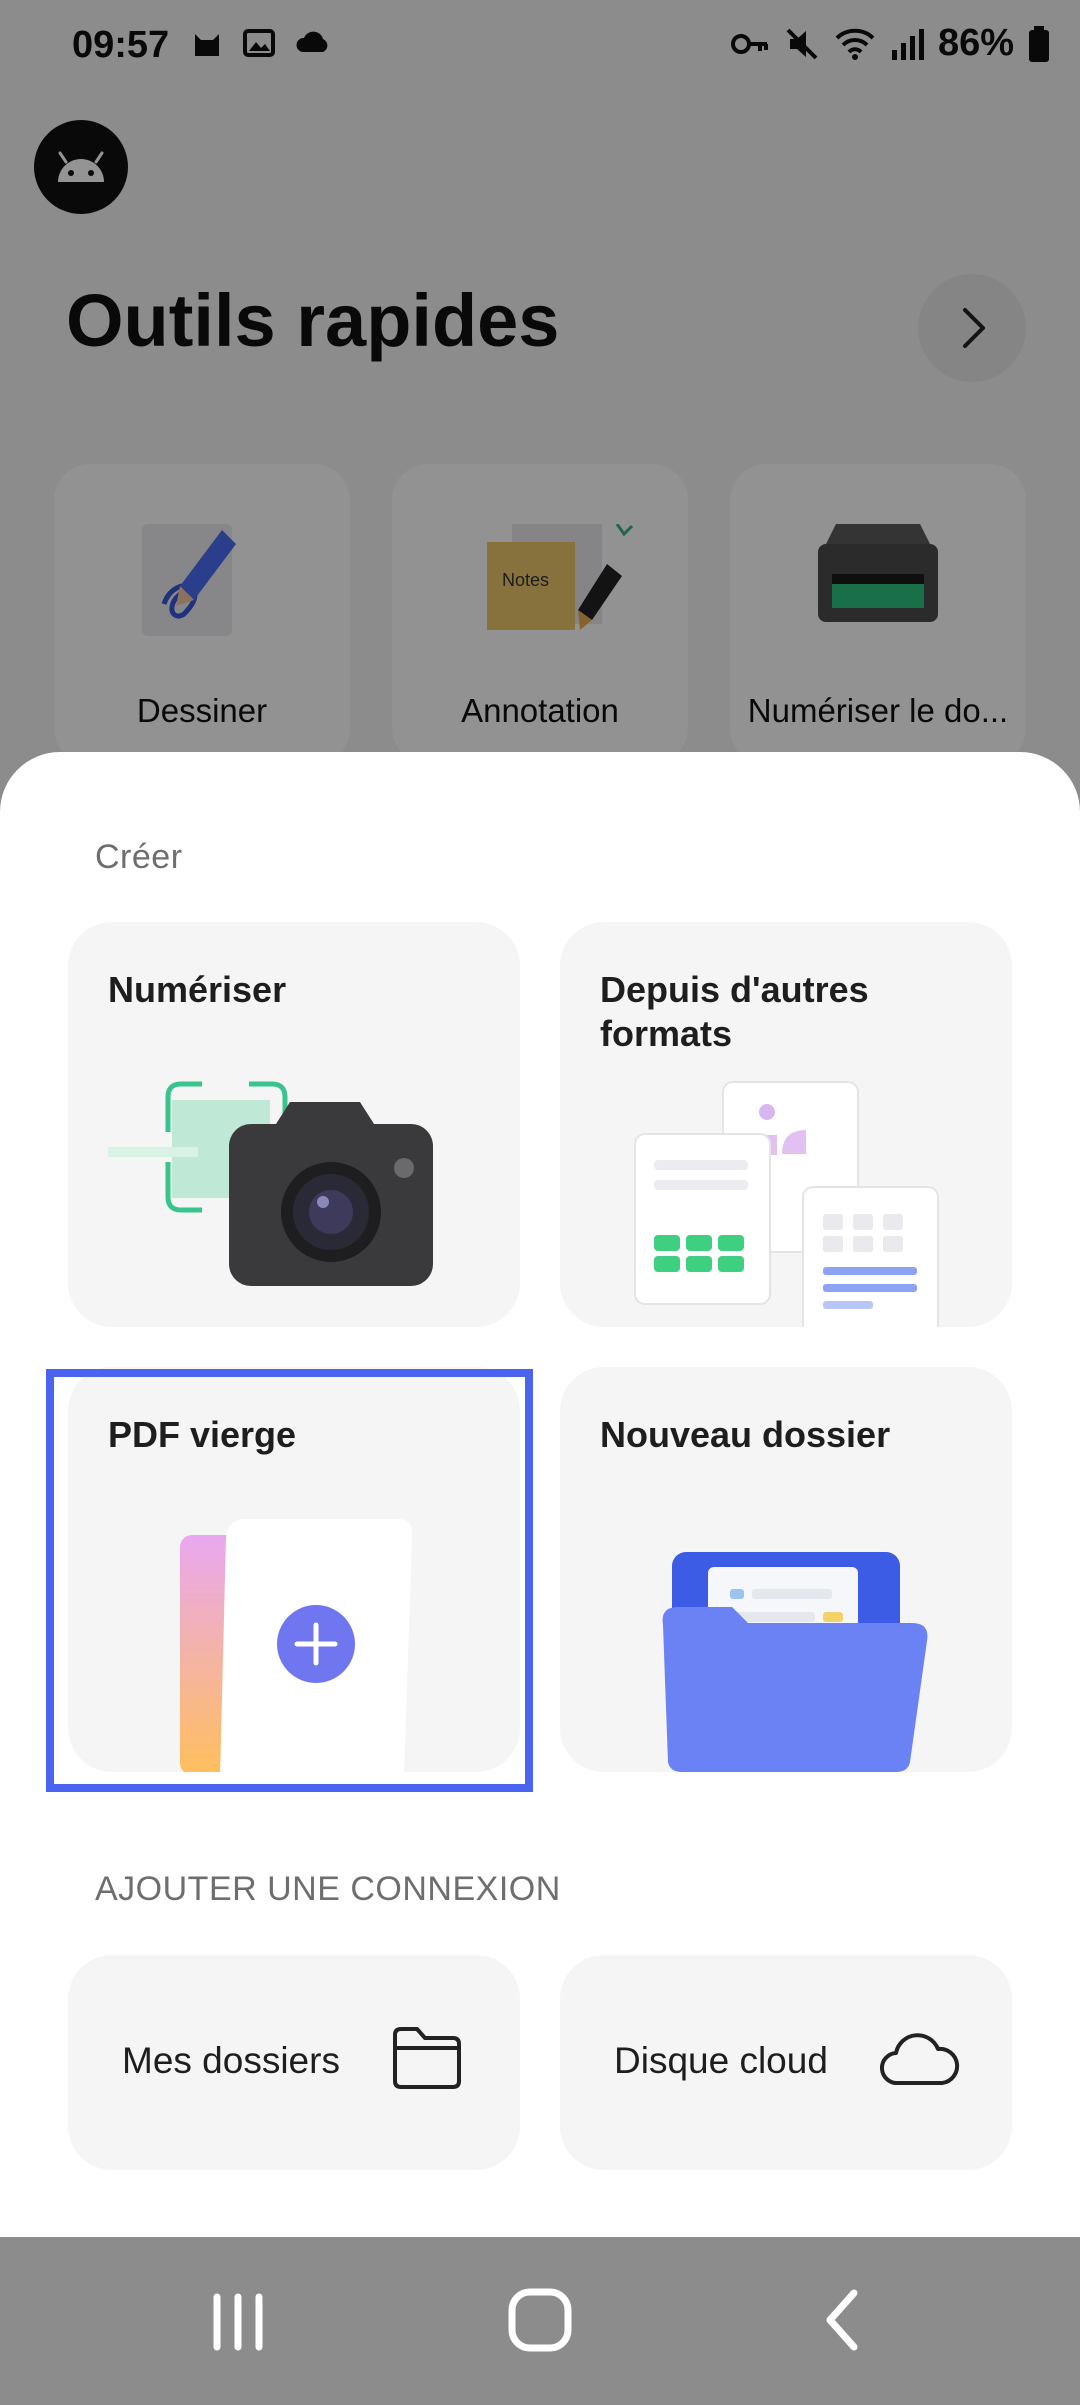 This screenshot has width=1080, height=2405. What do you see at coordinates (231, 2060) in the screenshot?
I see `my-folders-label: Mes dossiers` at bounding box center [231, 2060].